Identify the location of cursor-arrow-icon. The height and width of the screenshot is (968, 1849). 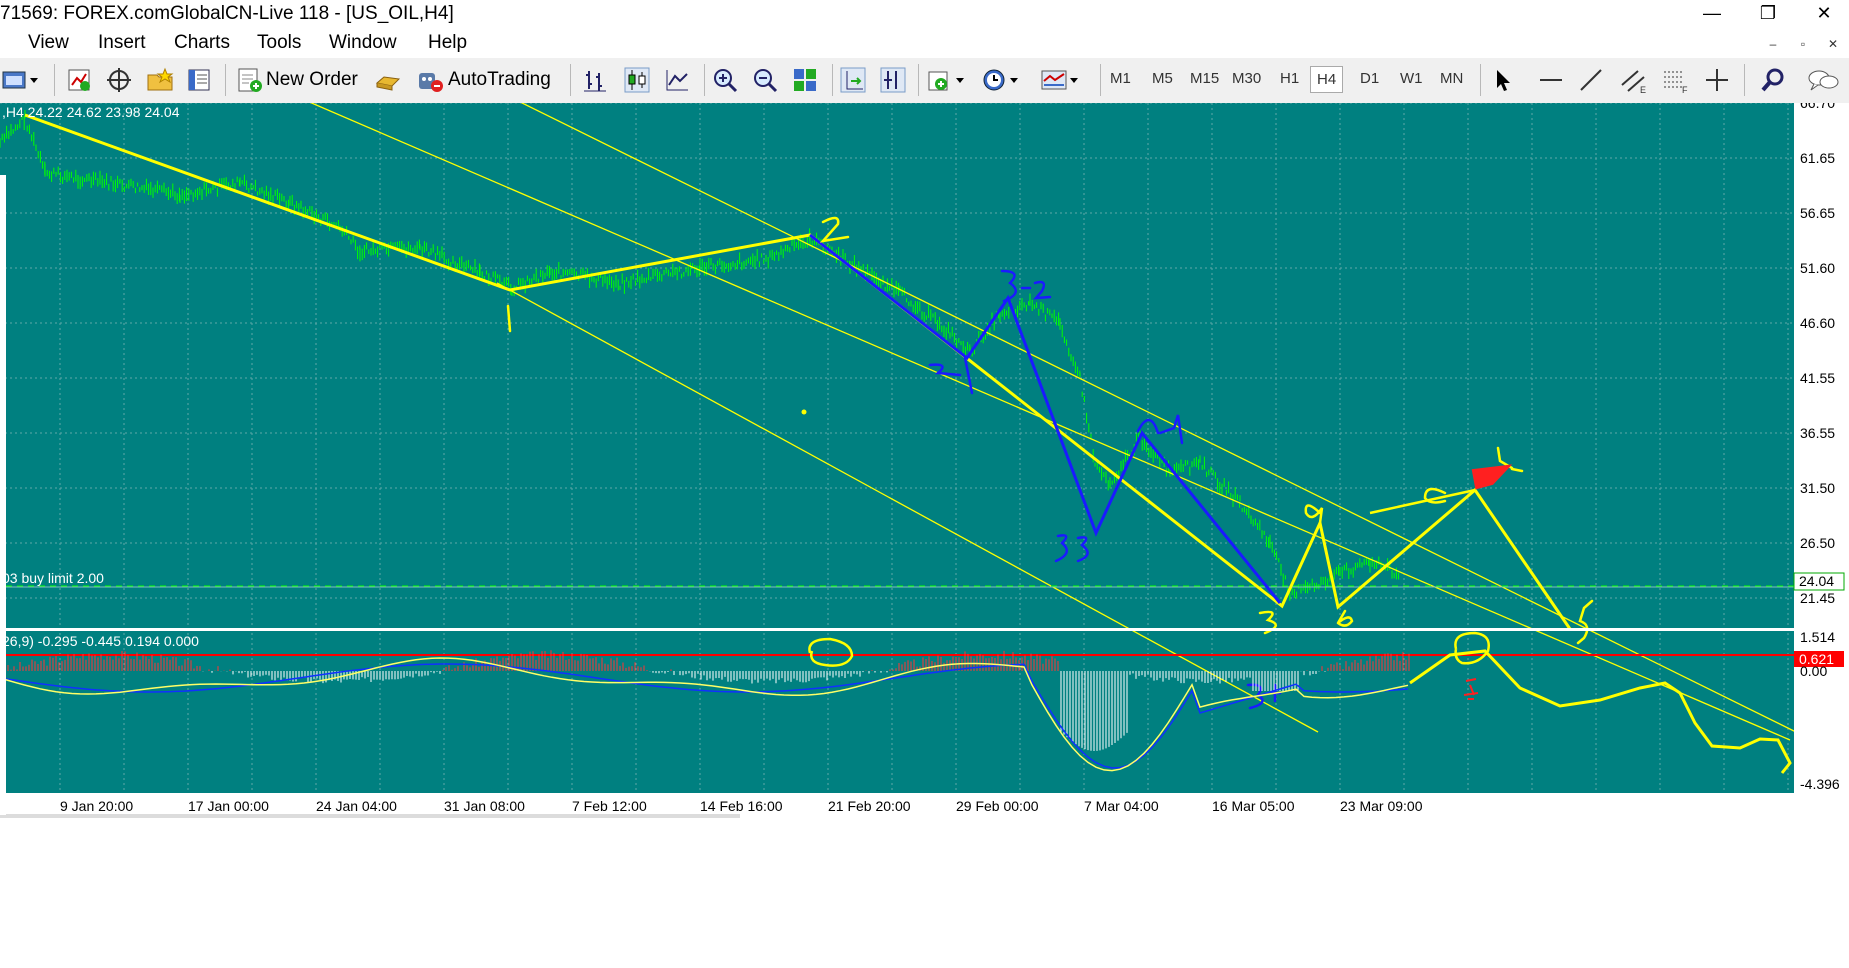
(1503, 80).